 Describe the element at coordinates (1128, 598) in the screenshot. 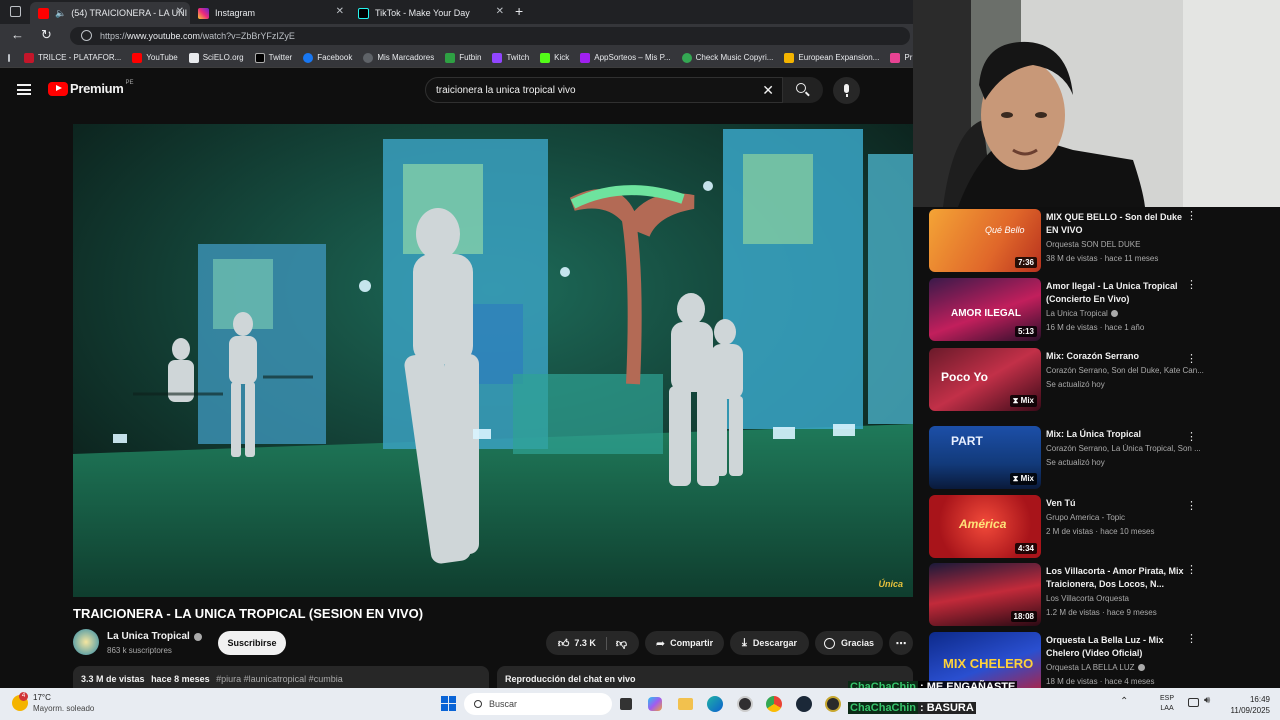

I see `channel-name: Los Villacorta Orquesta` at that location.